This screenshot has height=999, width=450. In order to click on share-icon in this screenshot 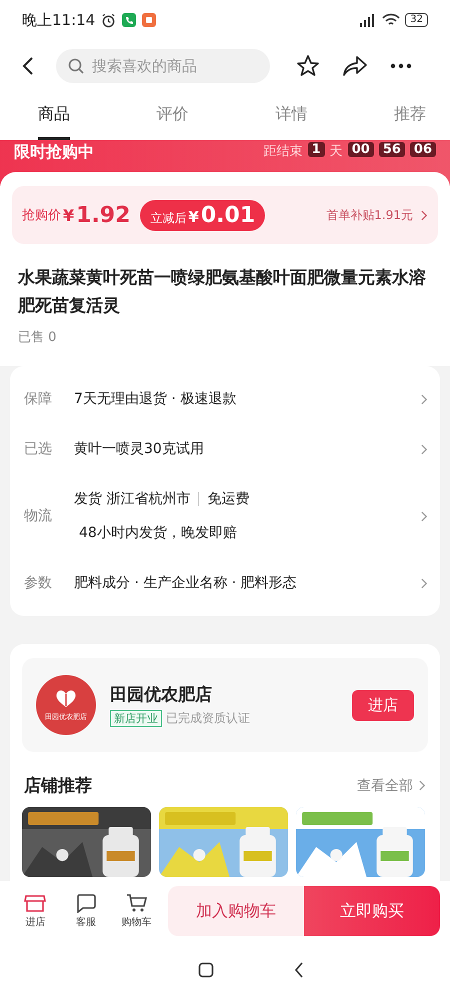, I will do `click(355, 66)`.